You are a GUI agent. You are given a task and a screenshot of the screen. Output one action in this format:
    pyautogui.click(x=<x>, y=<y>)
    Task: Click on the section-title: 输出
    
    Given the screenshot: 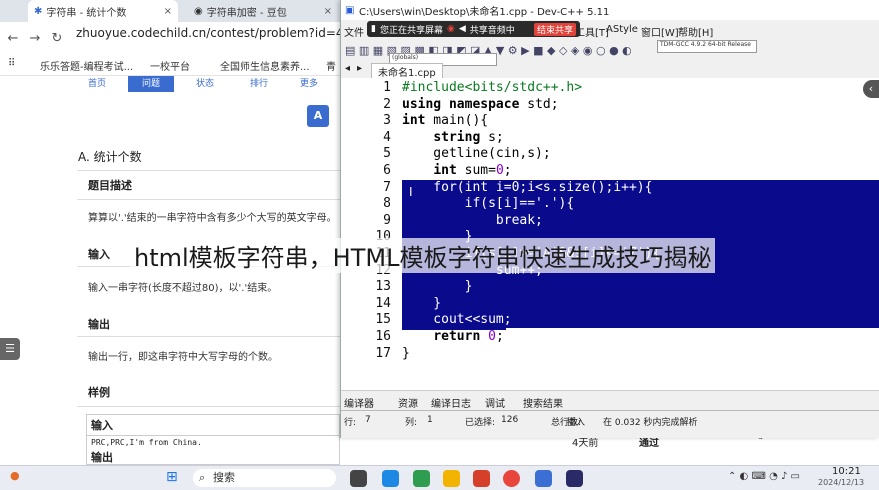 What is the action you would take?
    pyautogui.click(x=99, y=324)
    